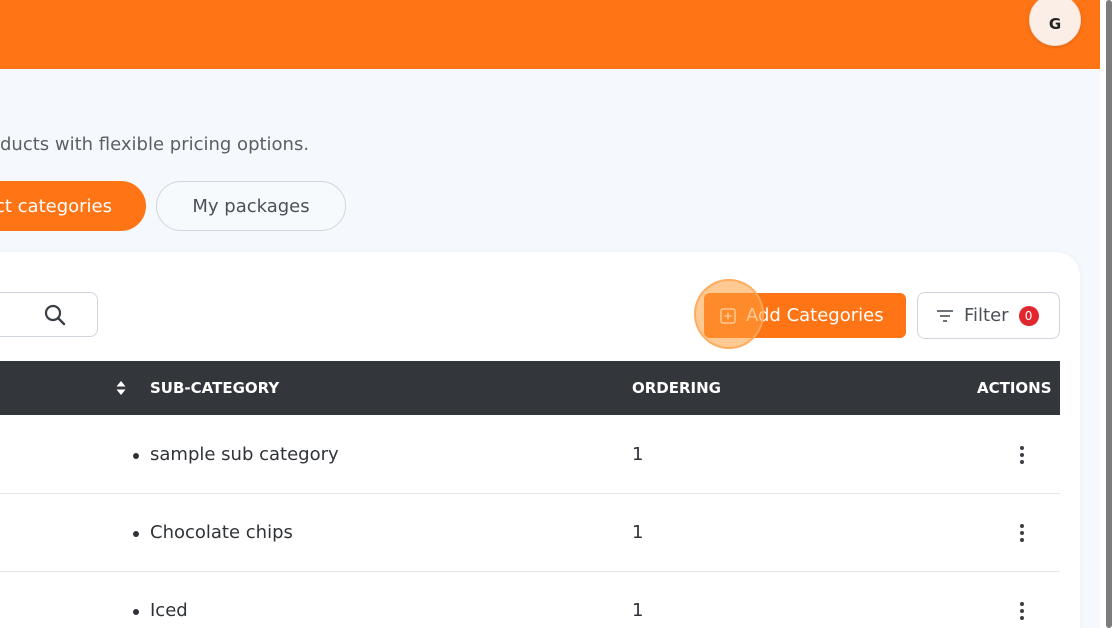 This screenshot has width=1120, height=628. I want to click on tab-my-packages: My packages, so click(251, 206).